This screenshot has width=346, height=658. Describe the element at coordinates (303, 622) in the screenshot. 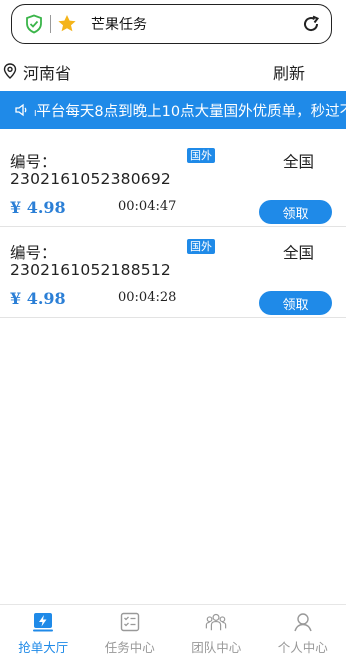

I see `user-icon` at that location.